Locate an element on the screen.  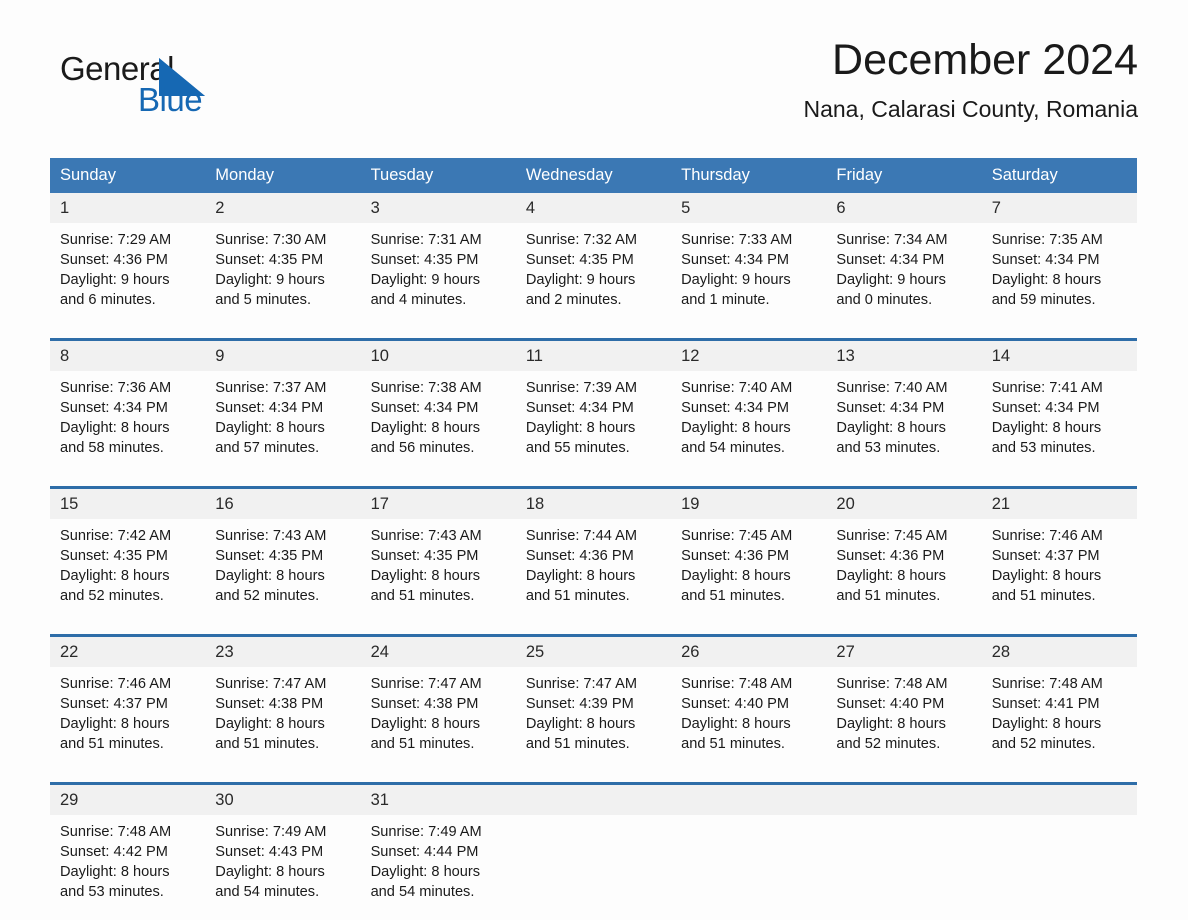
day-number-6: 6 is located at coordinates (903, 208).